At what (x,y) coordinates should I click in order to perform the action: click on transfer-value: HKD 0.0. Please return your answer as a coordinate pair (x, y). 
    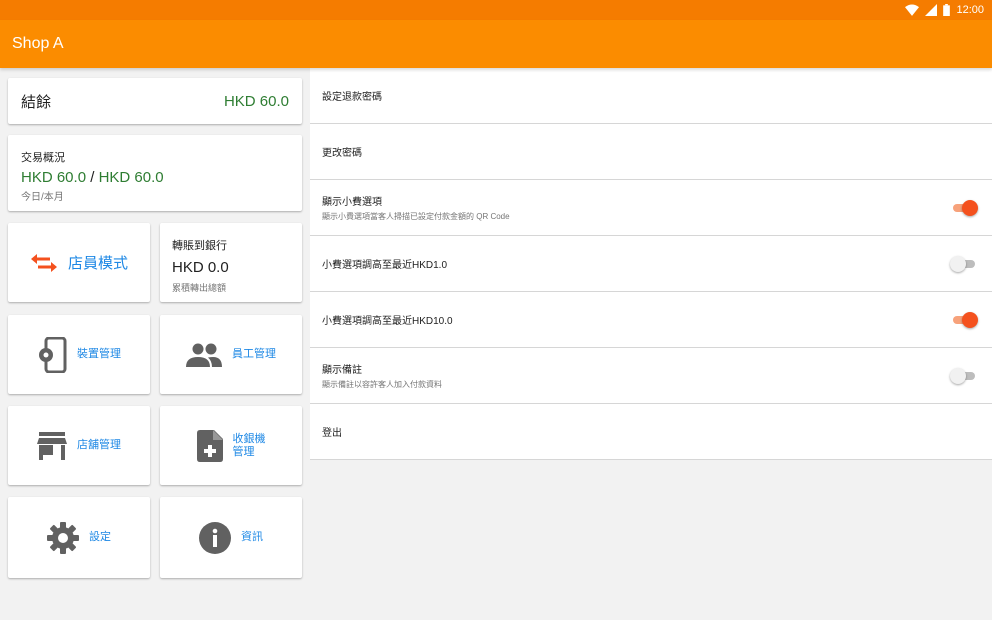
    Looking at the image, I should click on (200, 267).